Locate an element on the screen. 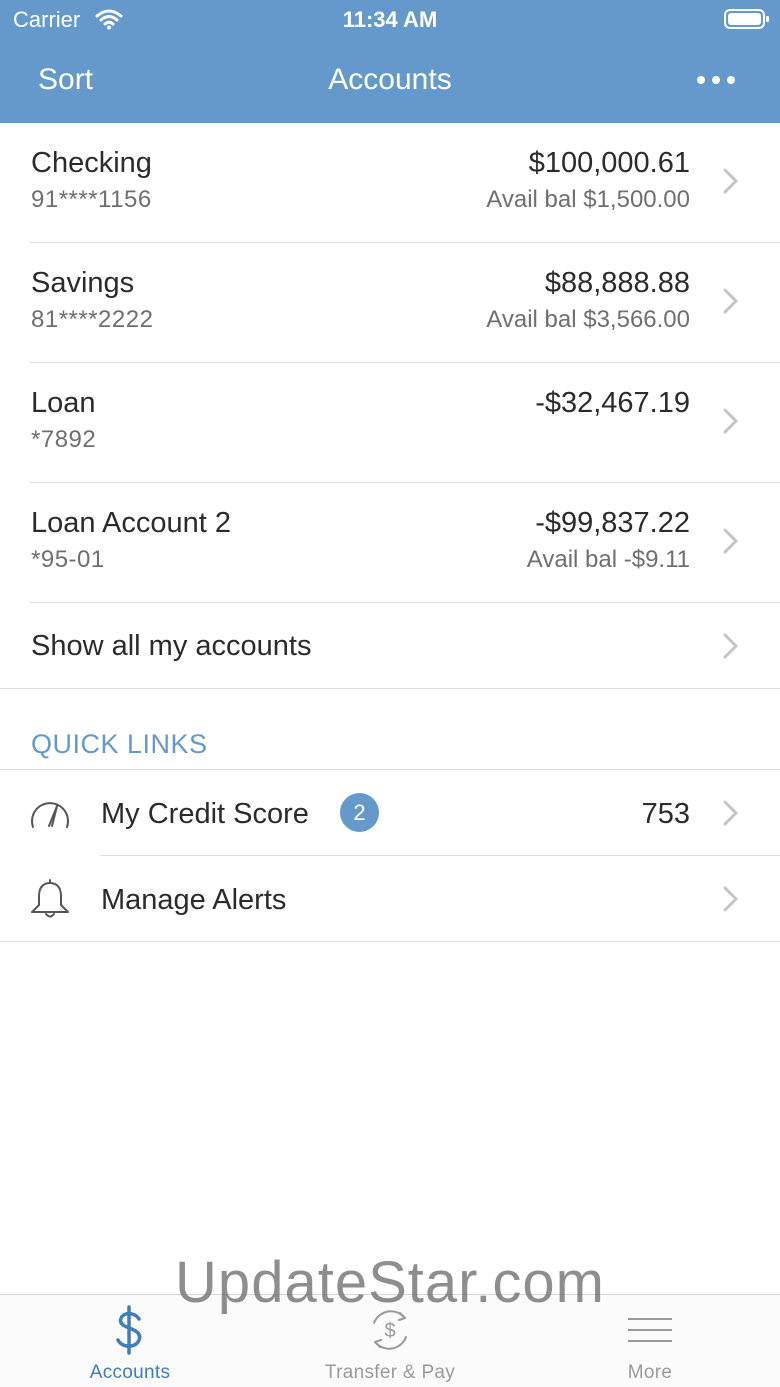 Image resolution: width=780 pixels, height=1387 pixels. tab-label: Transfer & Pay is located at coordinates (390, 1372).